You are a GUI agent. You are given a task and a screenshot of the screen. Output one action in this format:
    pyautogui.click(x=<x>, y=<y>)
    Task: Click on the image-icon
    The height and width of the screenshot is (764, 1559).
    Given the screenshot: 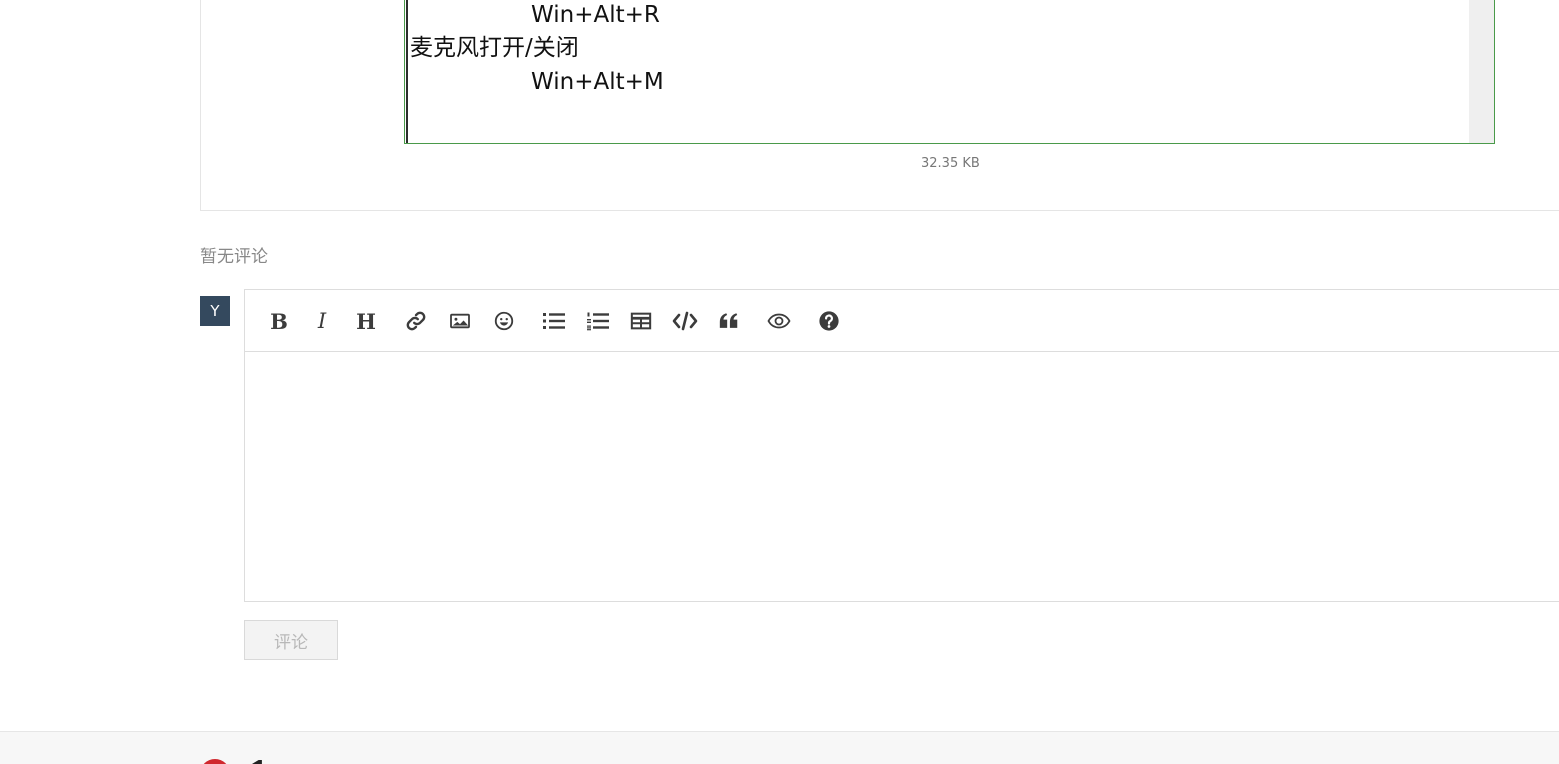 What is the action you would take?
    pyautogui.click(x=460, y=321)
    